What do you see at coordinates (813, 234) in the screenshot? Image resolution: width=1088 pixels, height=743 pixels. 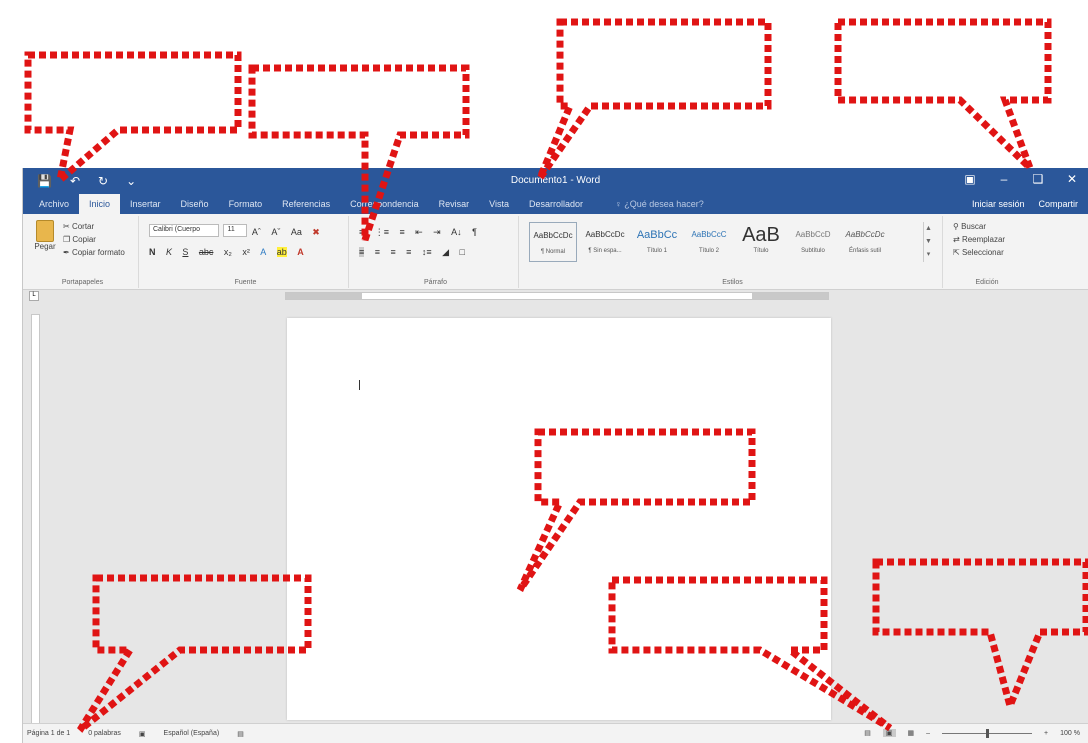 I see `style-preview: AaBbCcD` at bounding box center [813, 234].